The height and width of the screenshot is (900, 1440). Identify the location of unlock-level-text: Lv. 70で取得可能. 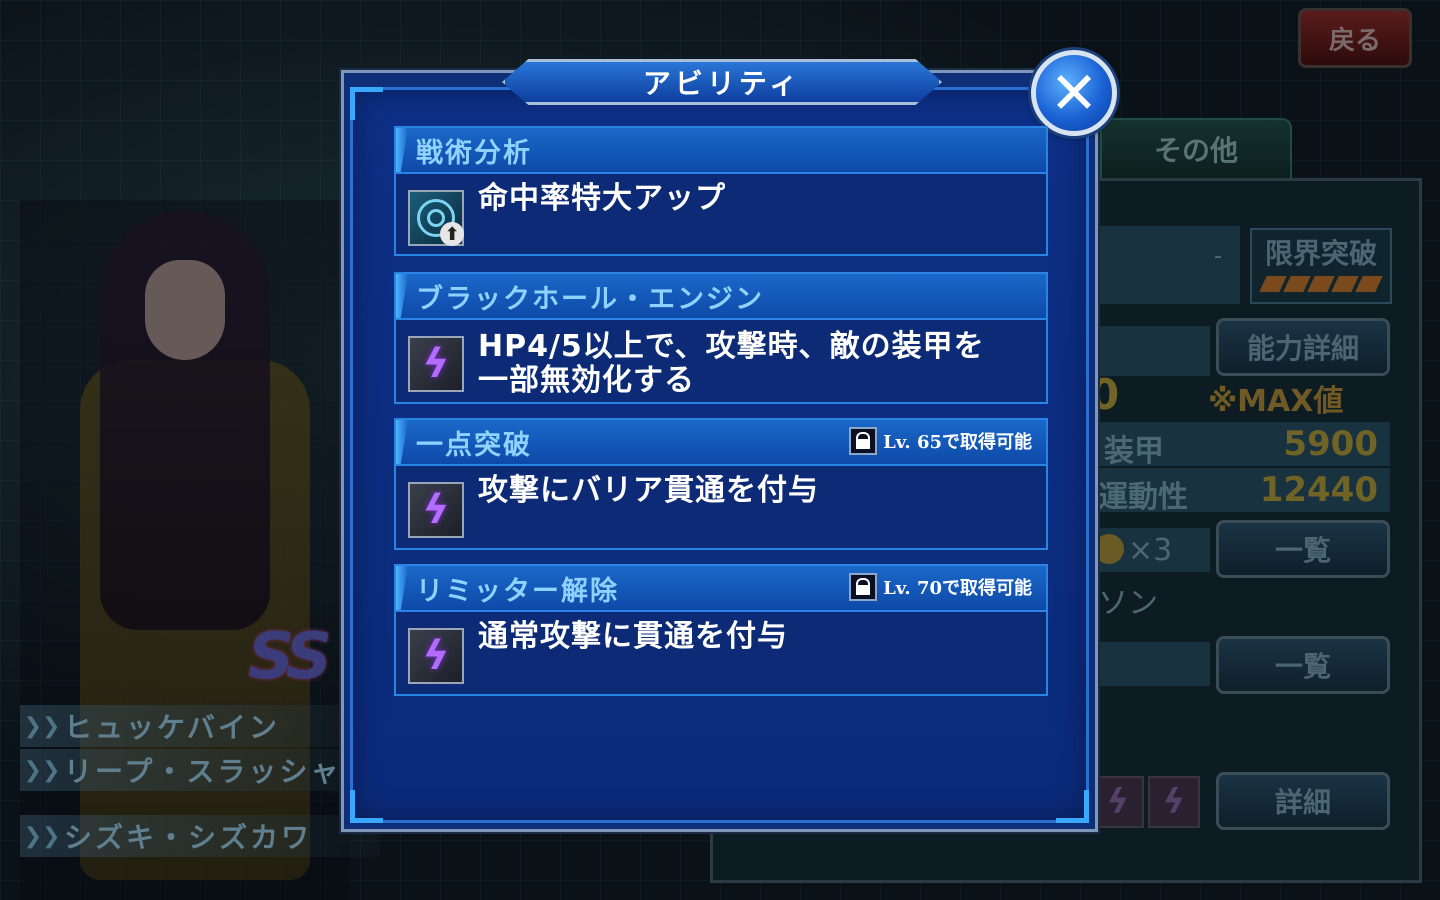
(957, 588).